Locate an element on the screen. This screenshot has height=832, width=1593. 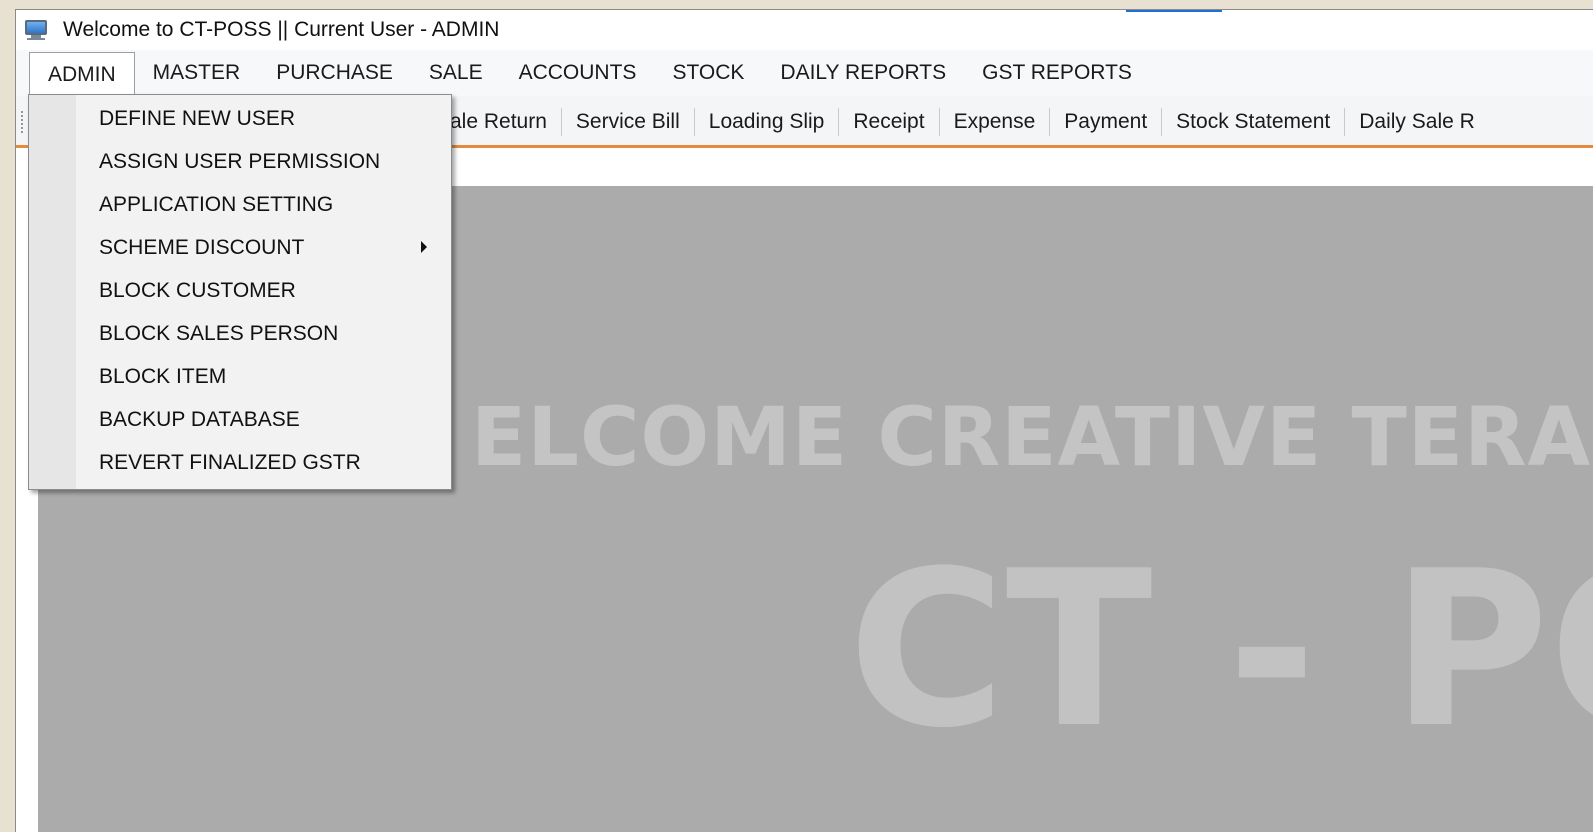
menu-item-block-item: BLOCK ITEM is located at coordinates (263, 376).